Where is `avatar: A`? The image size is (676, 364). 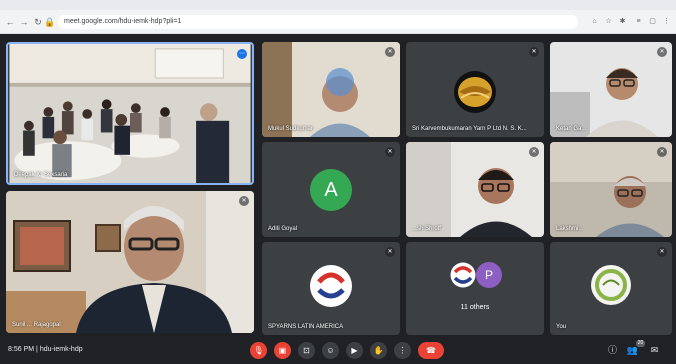 avatar: A is located at coordinates (331, 190).